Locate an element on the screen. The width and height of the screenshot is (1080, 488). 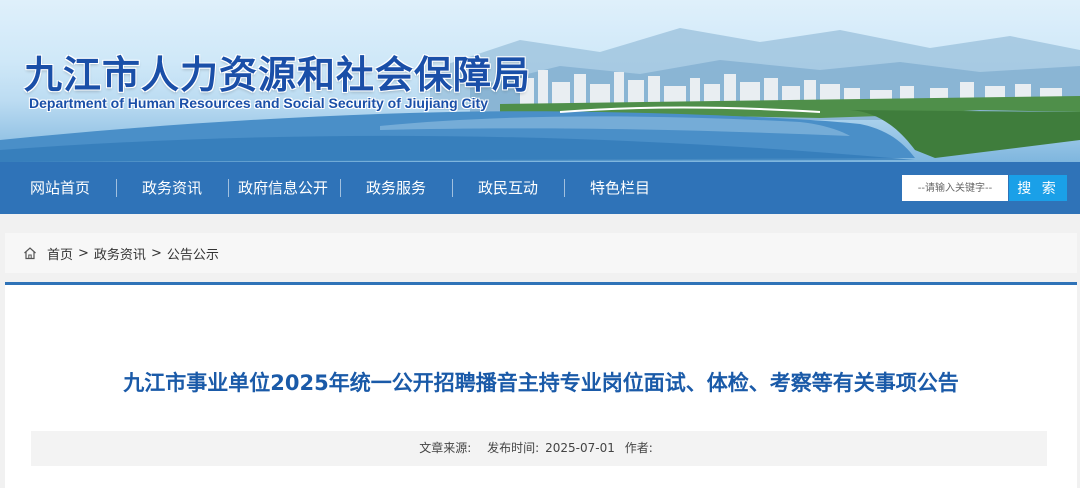
article-meta: 文章来源: 发布时间: 2025-07-01 作者: is located at coordinates (539, 448).